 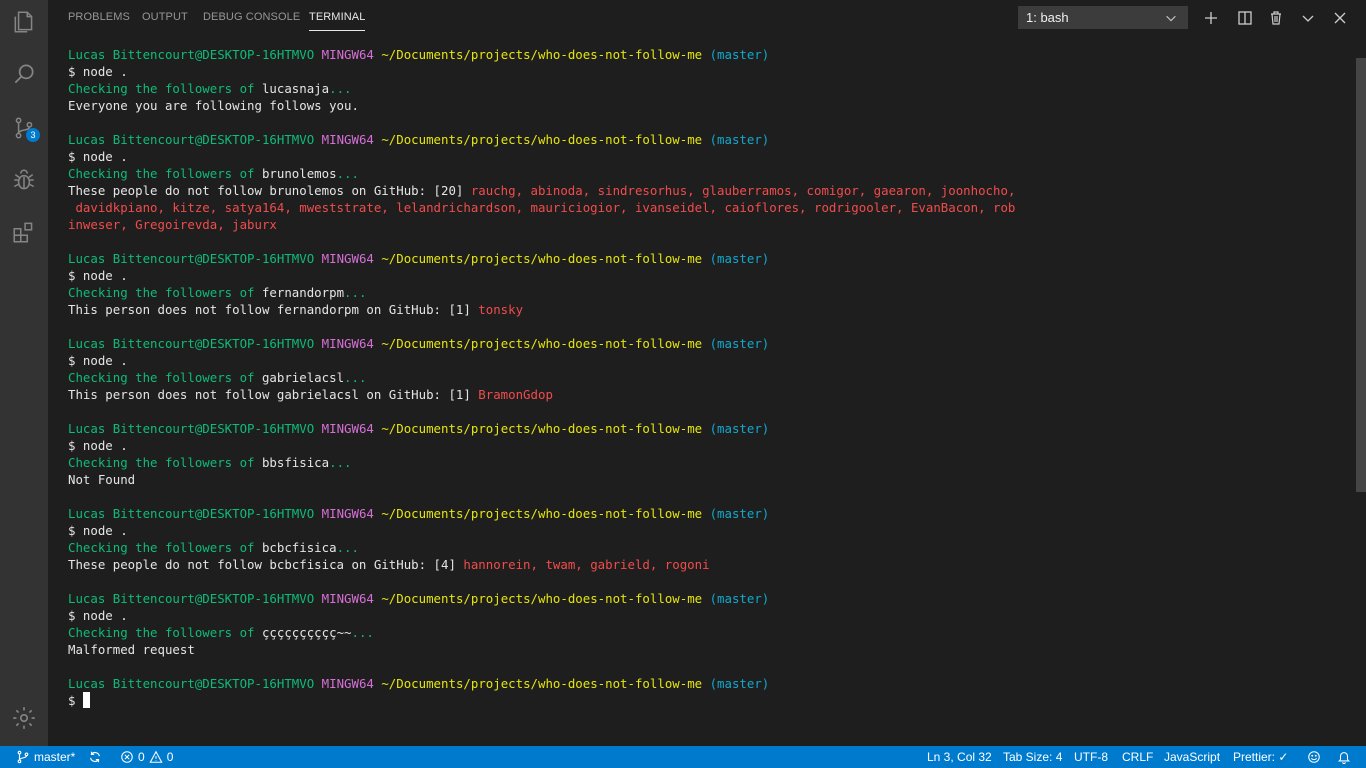 I want to click on extensions-icon, so click(x=24, y=232).